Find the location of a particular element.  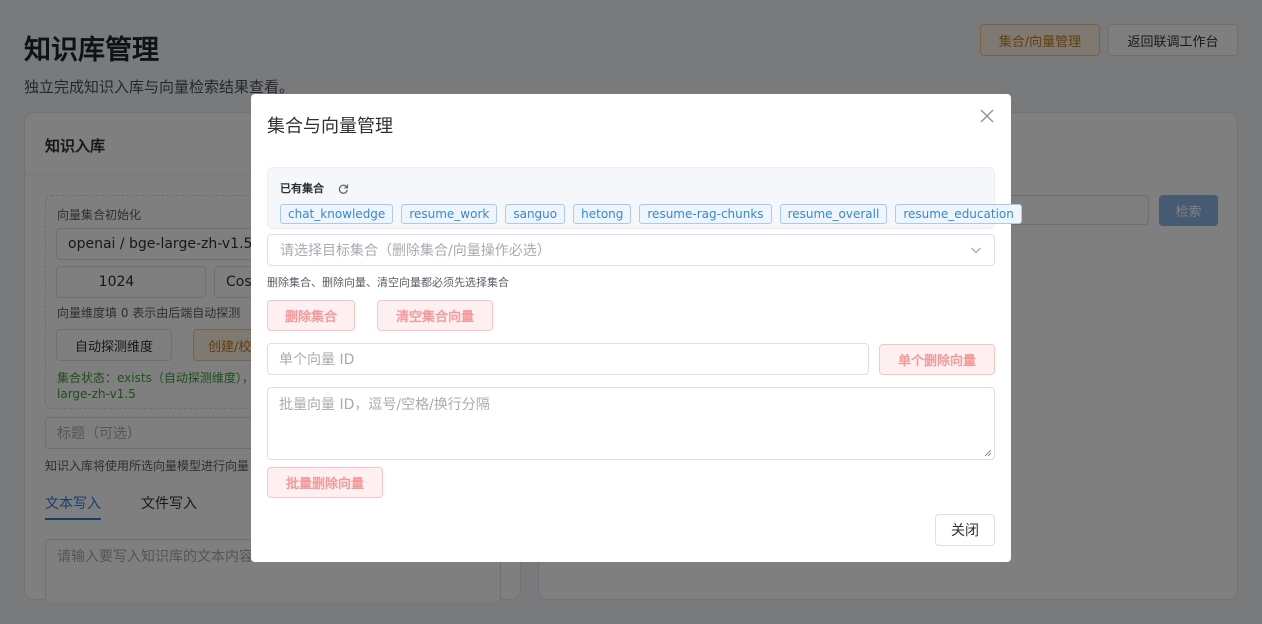

chevron-down-icon is located at coordinates (976, 250).